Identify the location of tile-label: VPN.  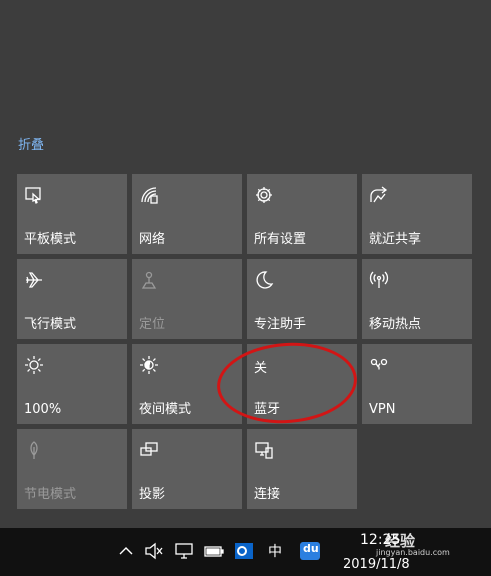
(382, 409).